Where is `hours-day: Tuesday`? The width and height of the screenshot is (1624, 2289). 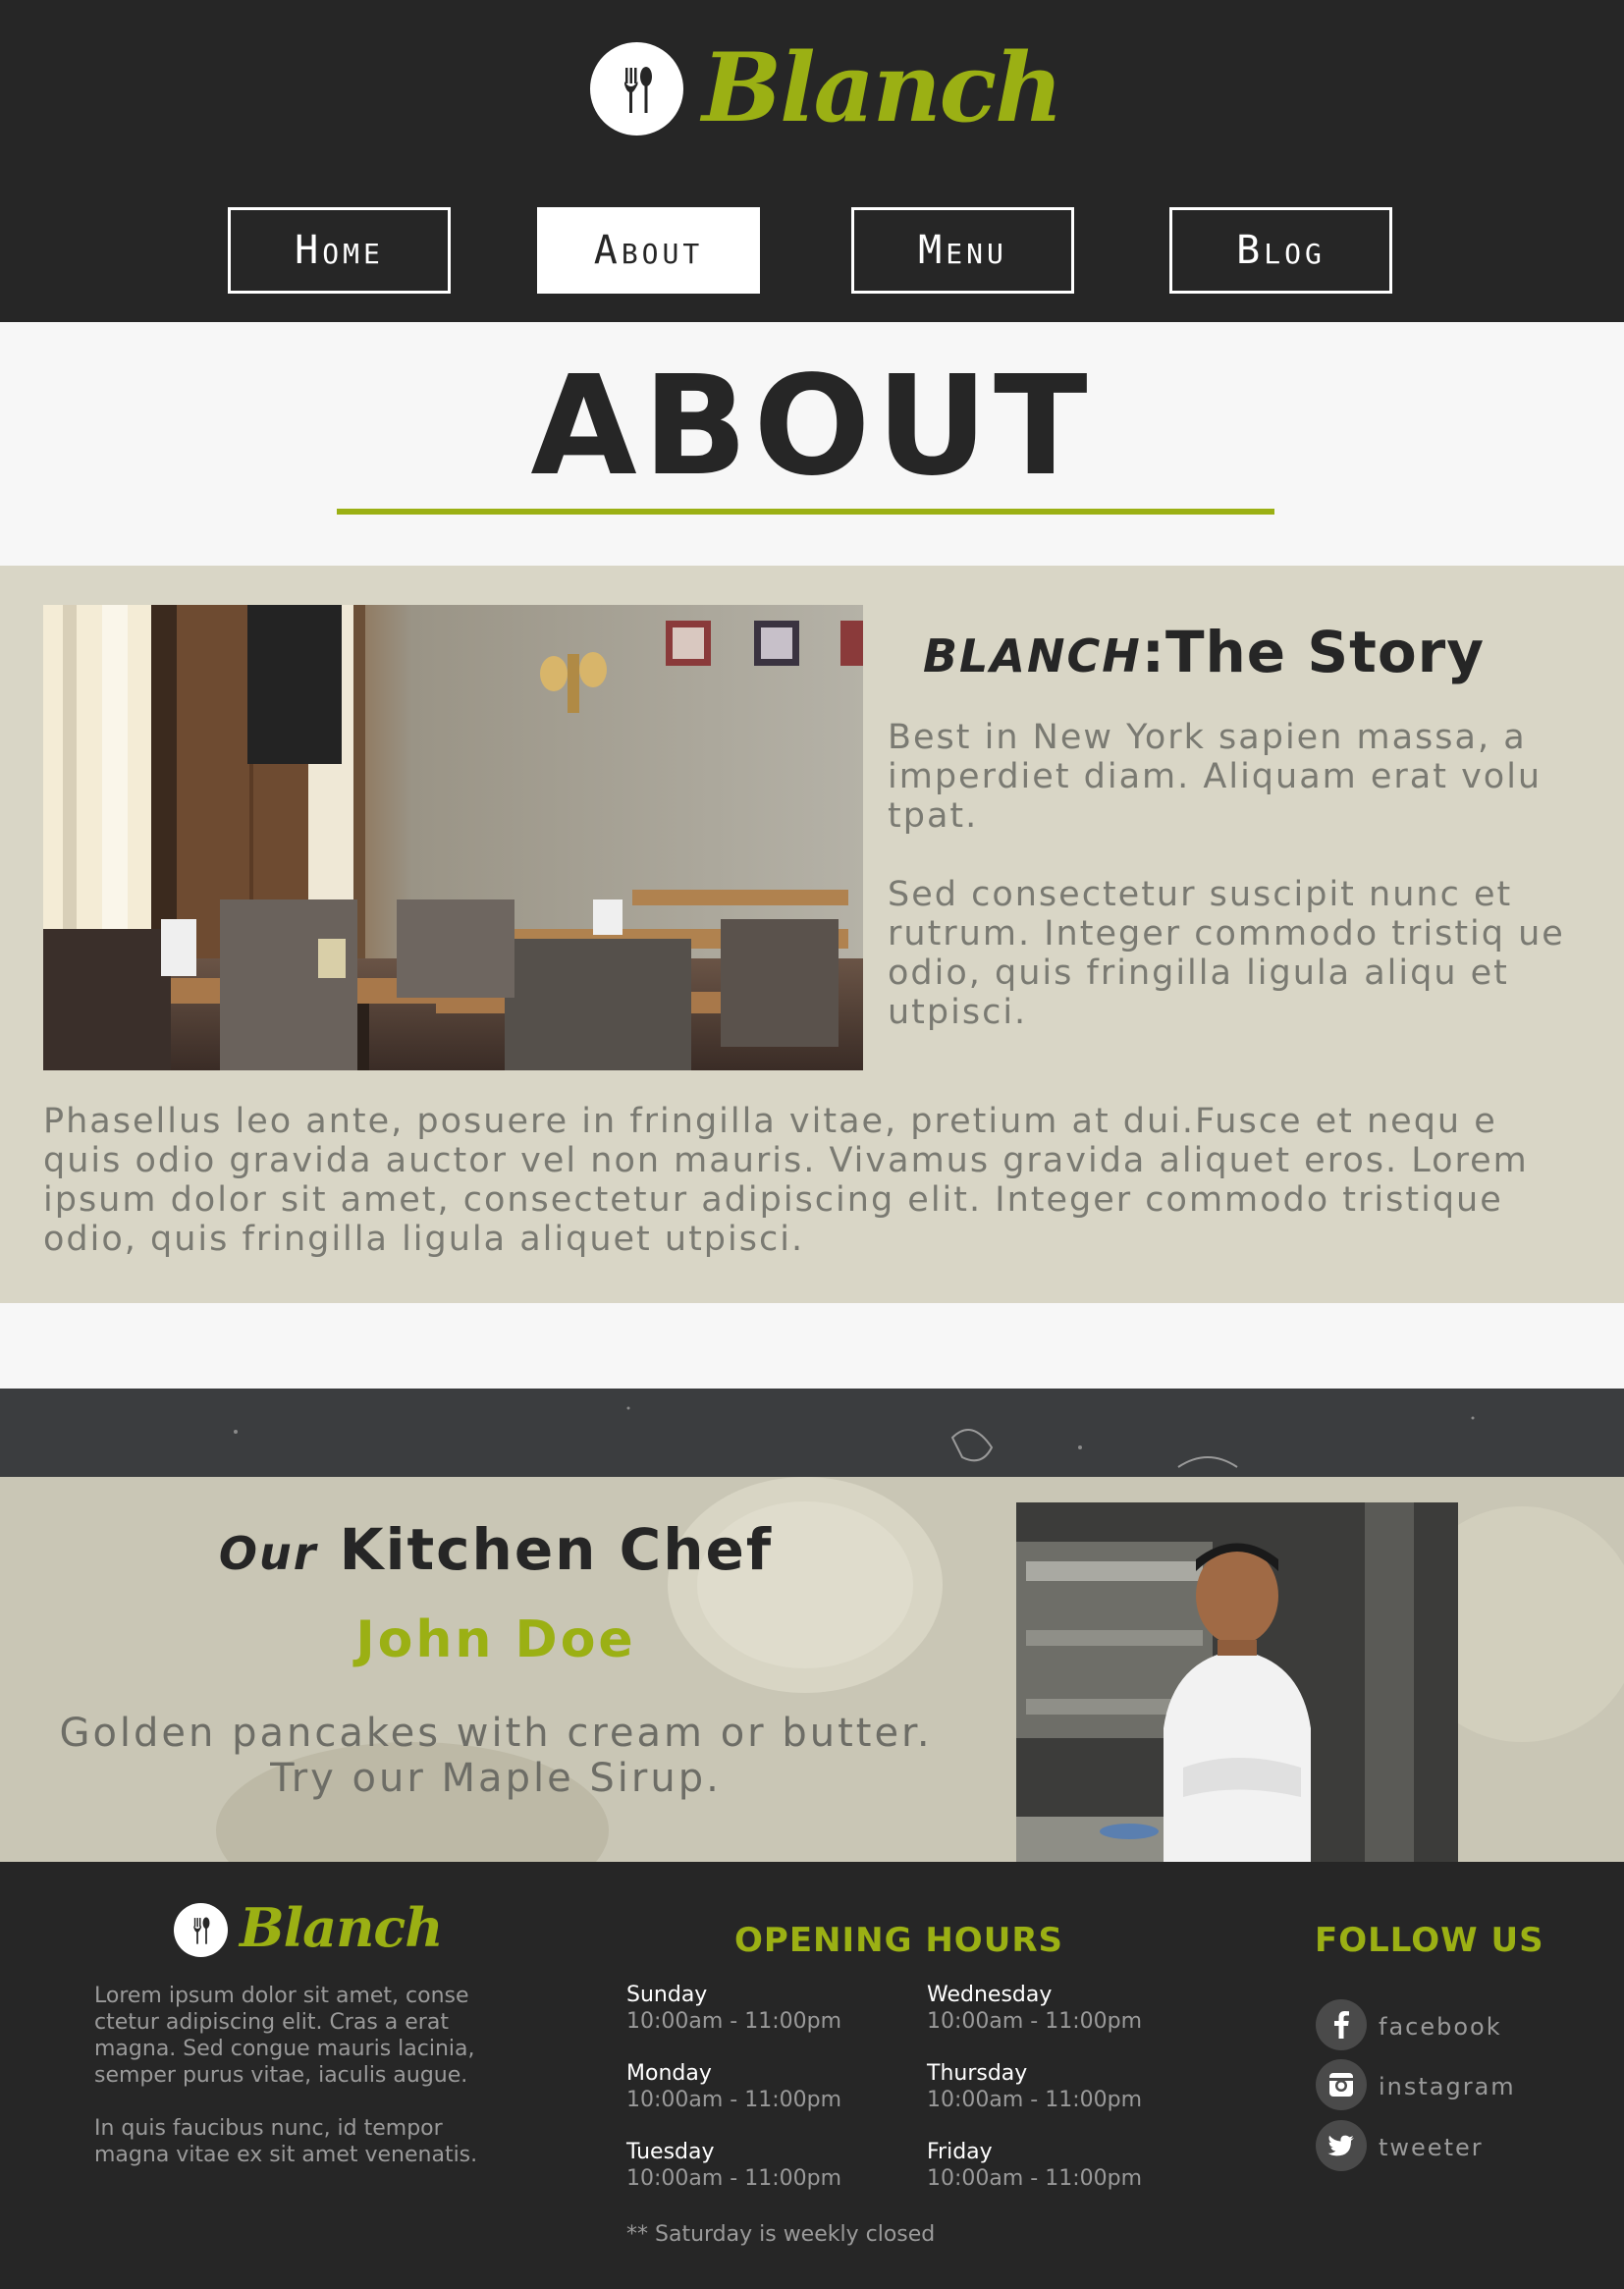 hours-day: Tuesday is located at coordinates (670, 2152).